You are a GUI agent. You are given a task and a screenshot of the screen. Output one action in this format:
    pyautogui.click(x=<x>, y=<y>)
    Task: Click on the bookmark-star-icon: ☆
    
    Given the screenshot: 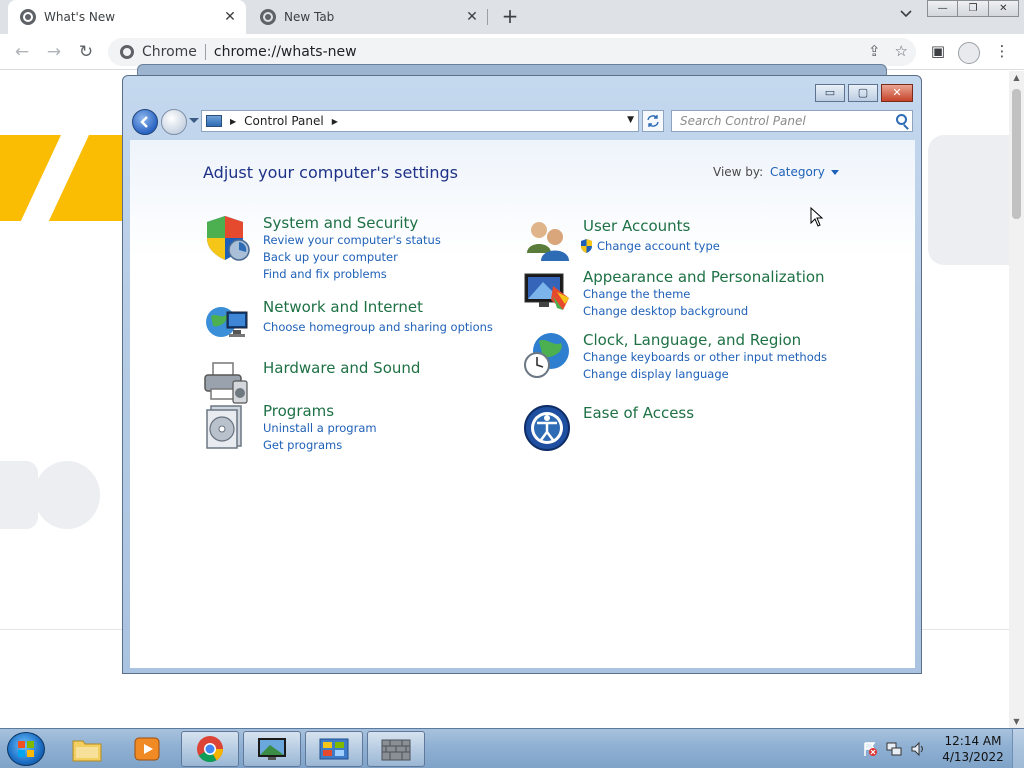 What is the action you would take?
    pyautogui.click(x=901, y=51)
    